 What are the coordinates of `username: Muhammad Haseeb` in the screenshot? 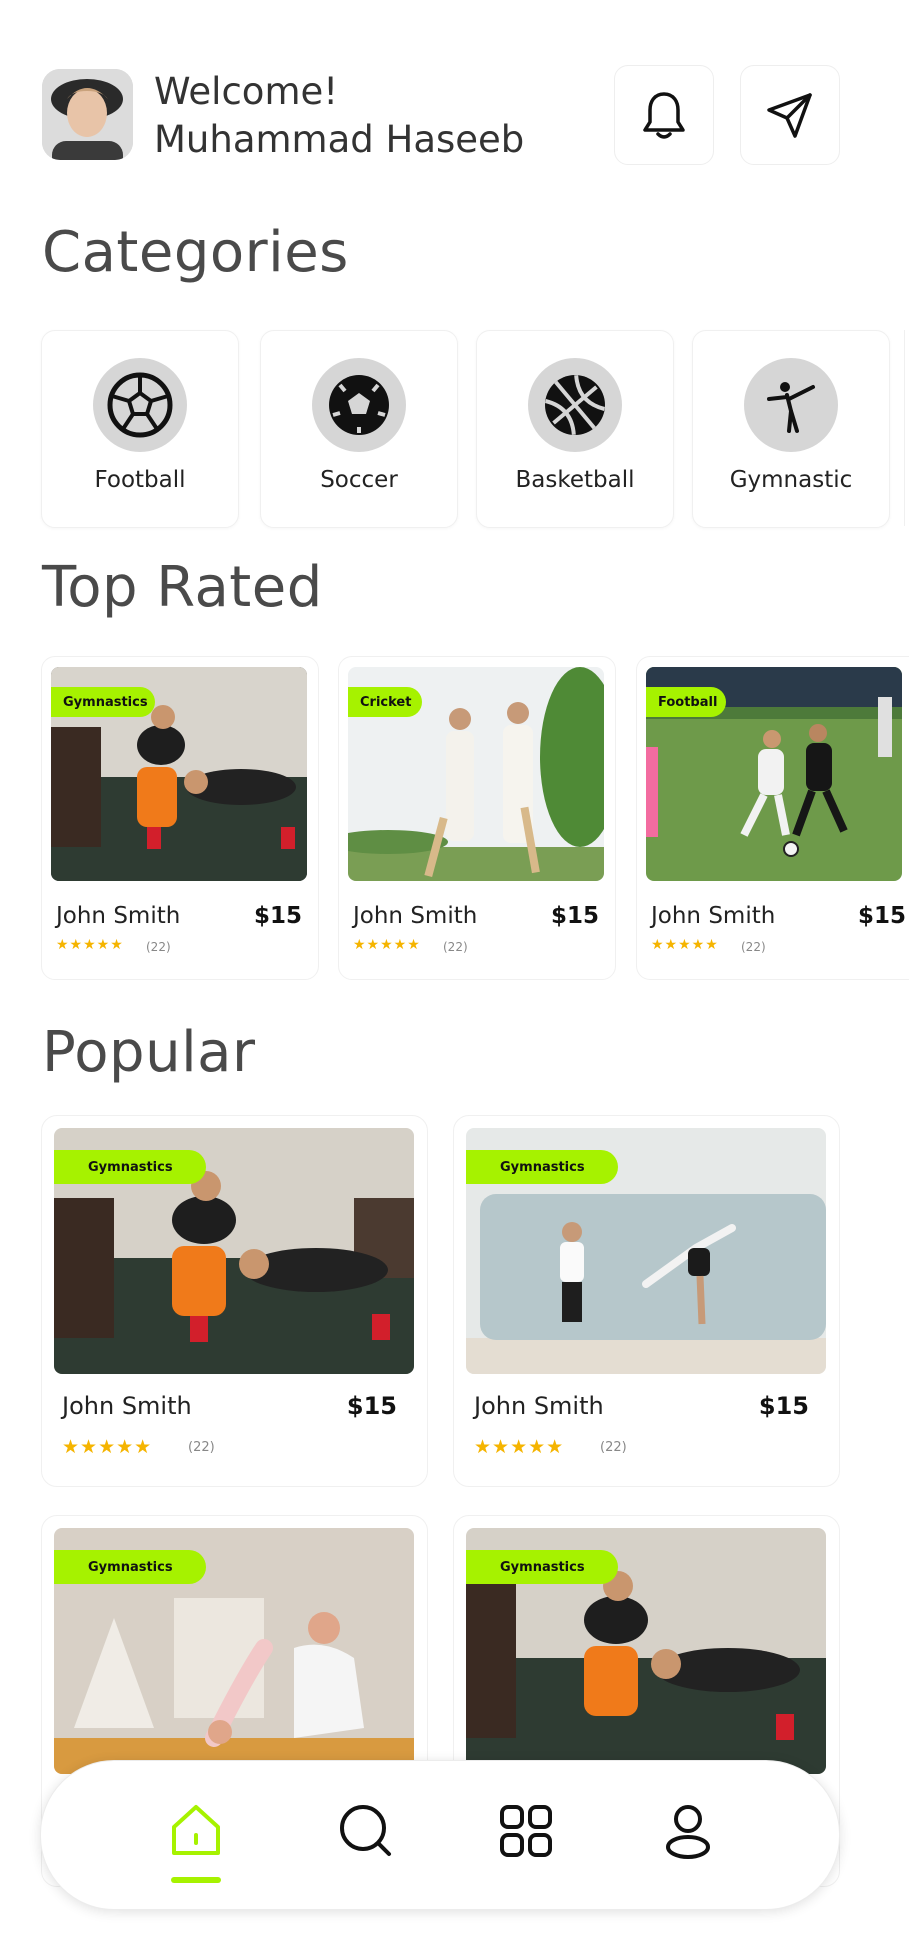 It's located at (339, 139).